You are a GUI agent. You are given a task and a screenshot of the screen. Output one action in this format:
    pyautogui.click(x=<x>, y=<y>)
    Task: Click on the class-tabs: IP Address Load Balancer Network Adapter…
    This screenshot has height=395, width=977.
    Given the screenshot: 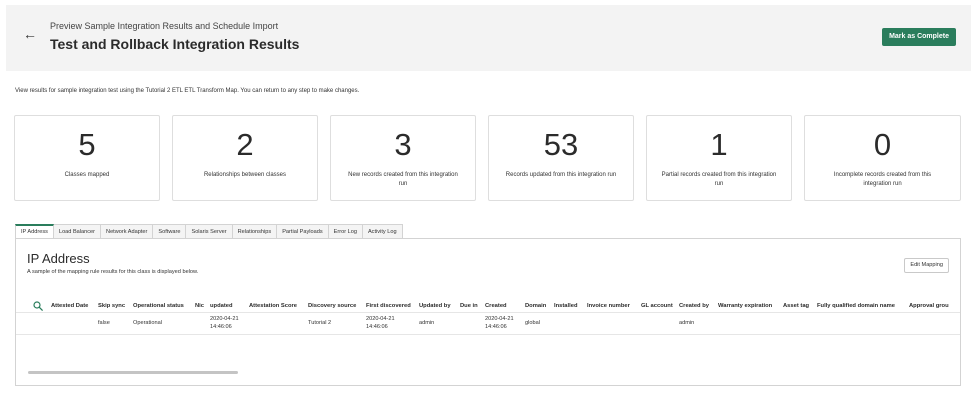 What is the action you would take?
    pyautogui.click(x=209, y=231)
    